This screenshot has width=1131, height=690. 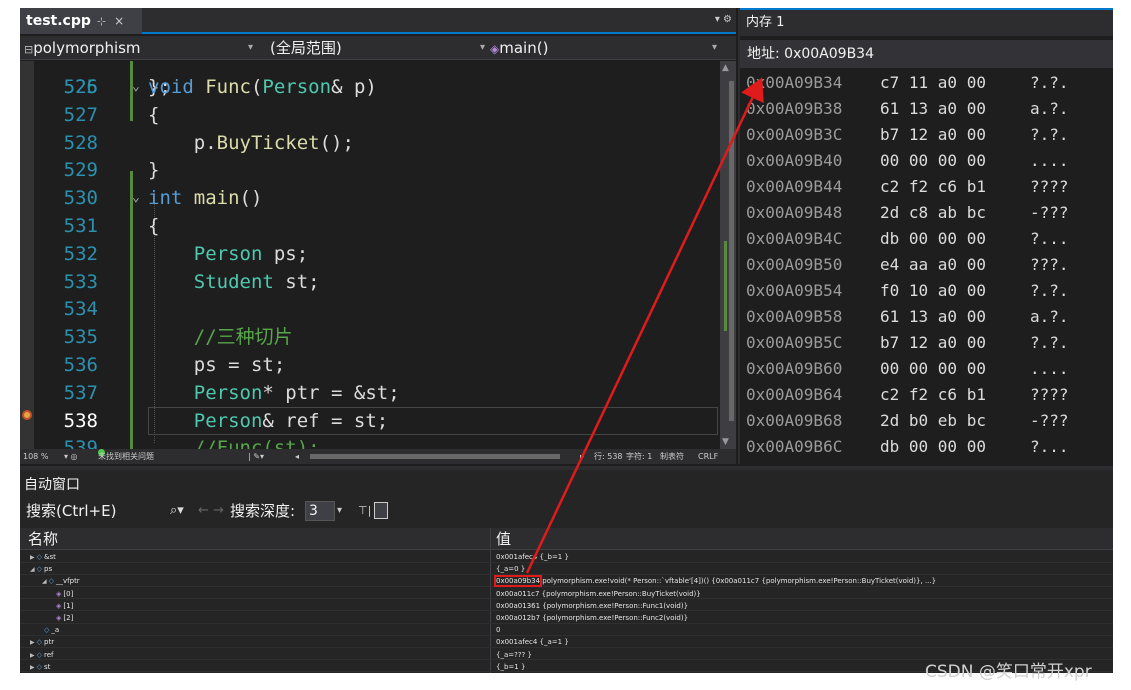 I want to click on search-icon: ⌕▾, so click(x=177, y=511).